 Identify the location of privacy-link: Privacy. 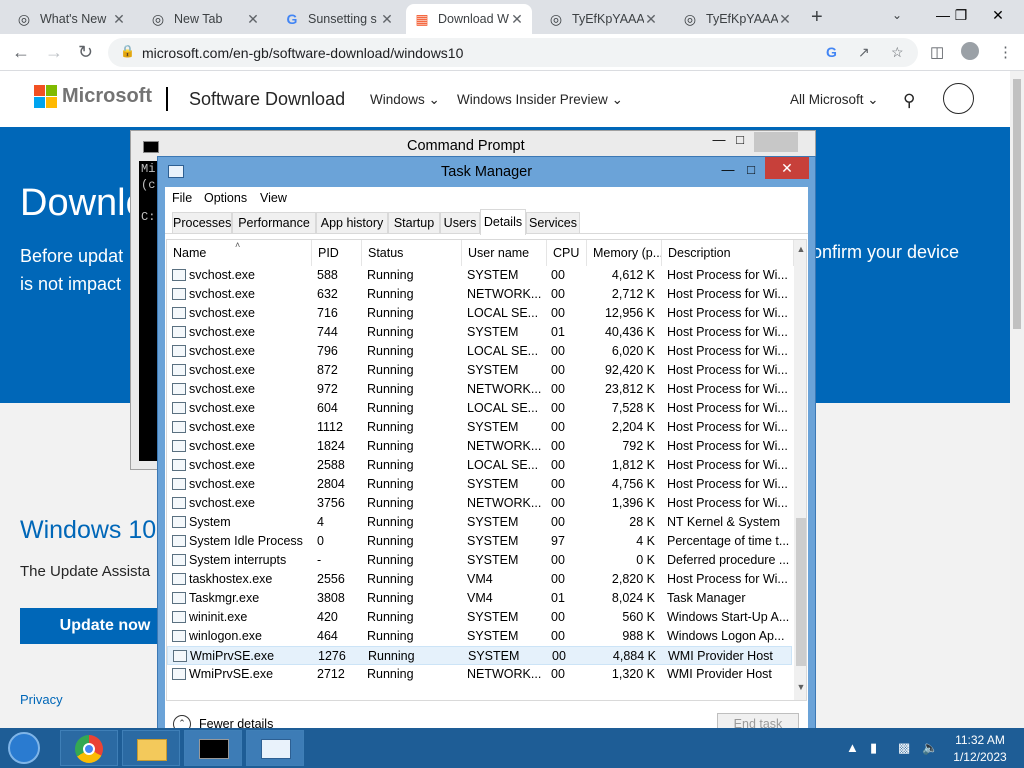
(41, 699).